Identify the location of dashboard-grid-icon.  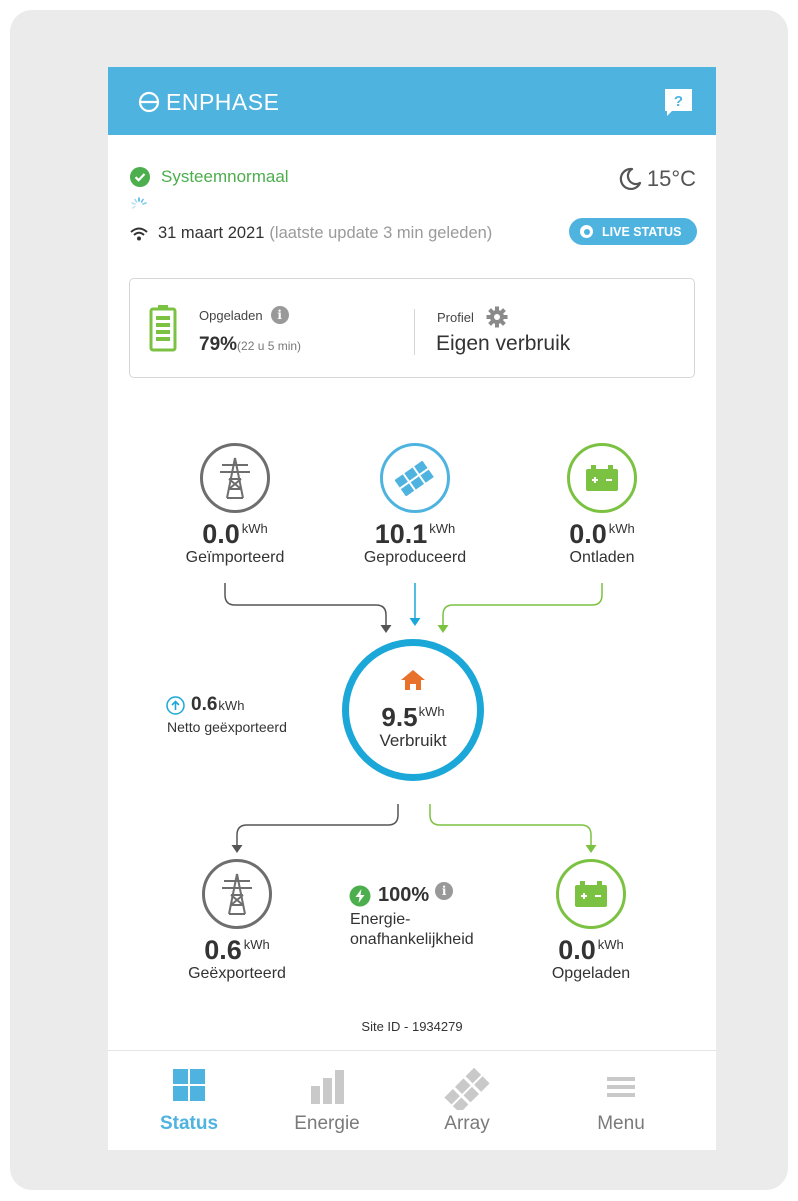
(189, 1085).